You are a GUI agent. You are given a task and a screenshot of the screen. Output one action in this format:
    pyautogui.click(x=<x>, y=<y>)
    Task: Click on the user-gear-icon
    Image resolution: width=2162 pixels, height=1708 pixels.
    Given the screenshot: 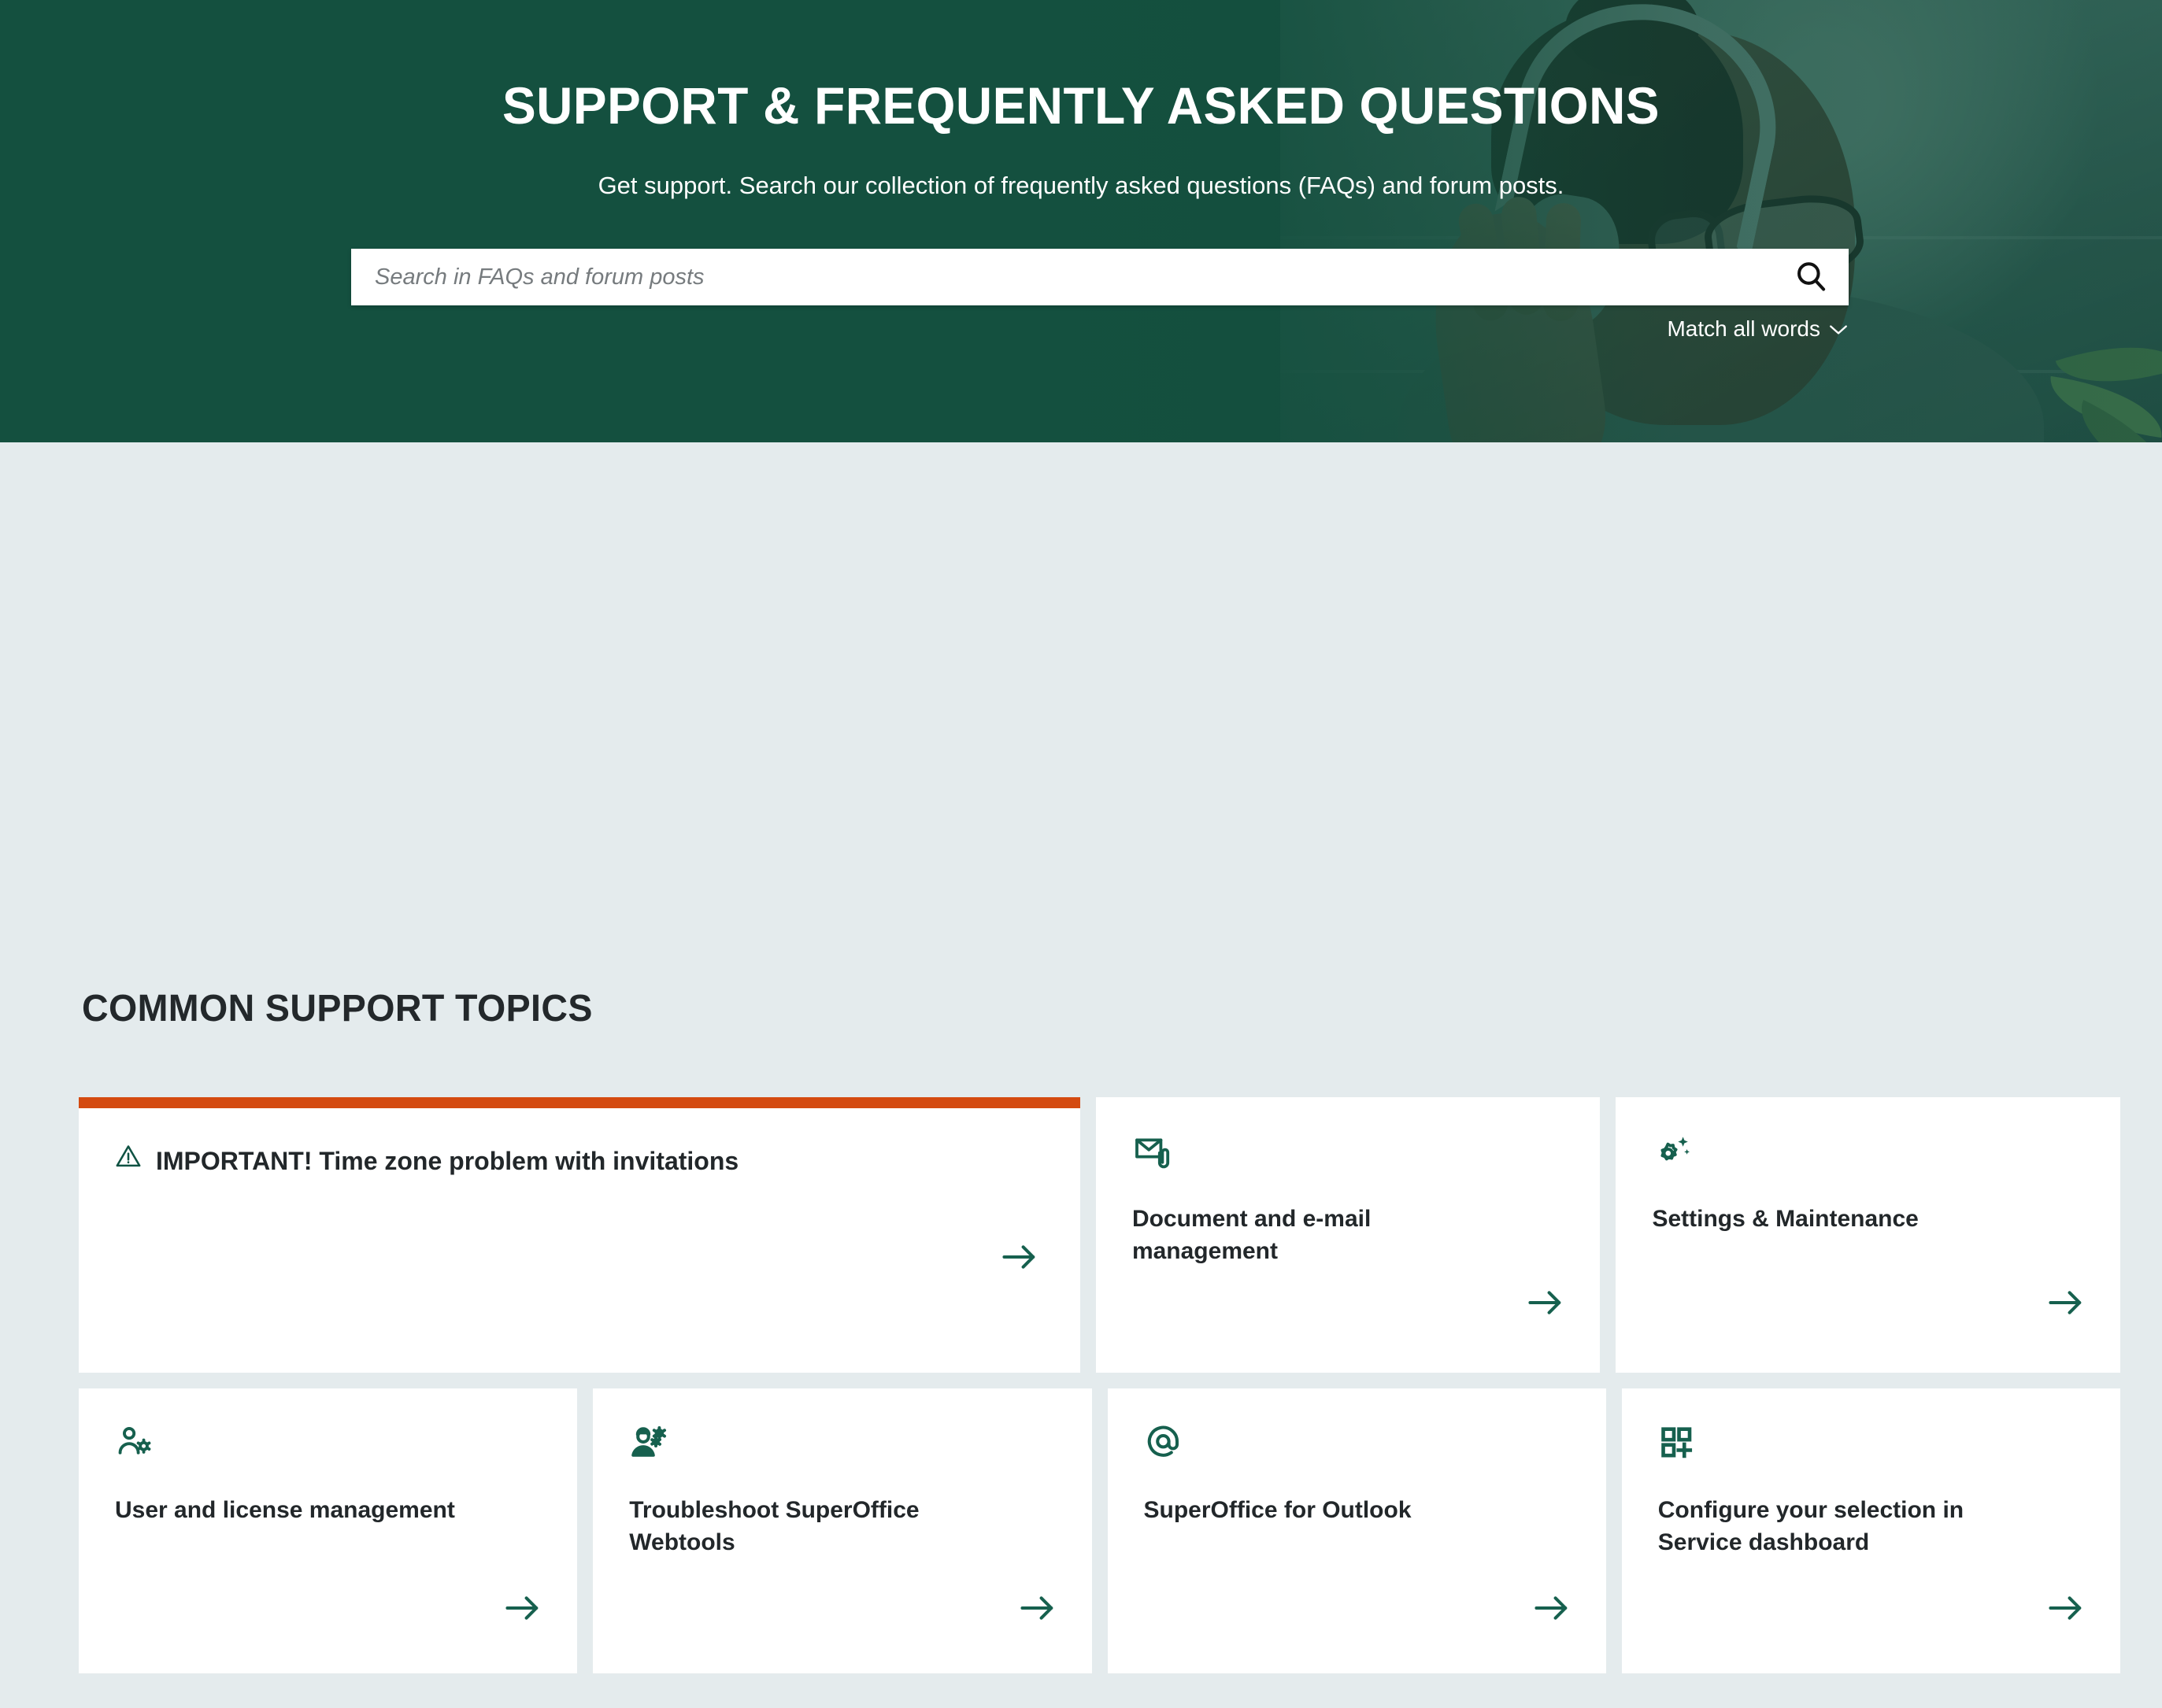 What is the action you would take?
    pyautogui.click(x=328, y=1445)
    